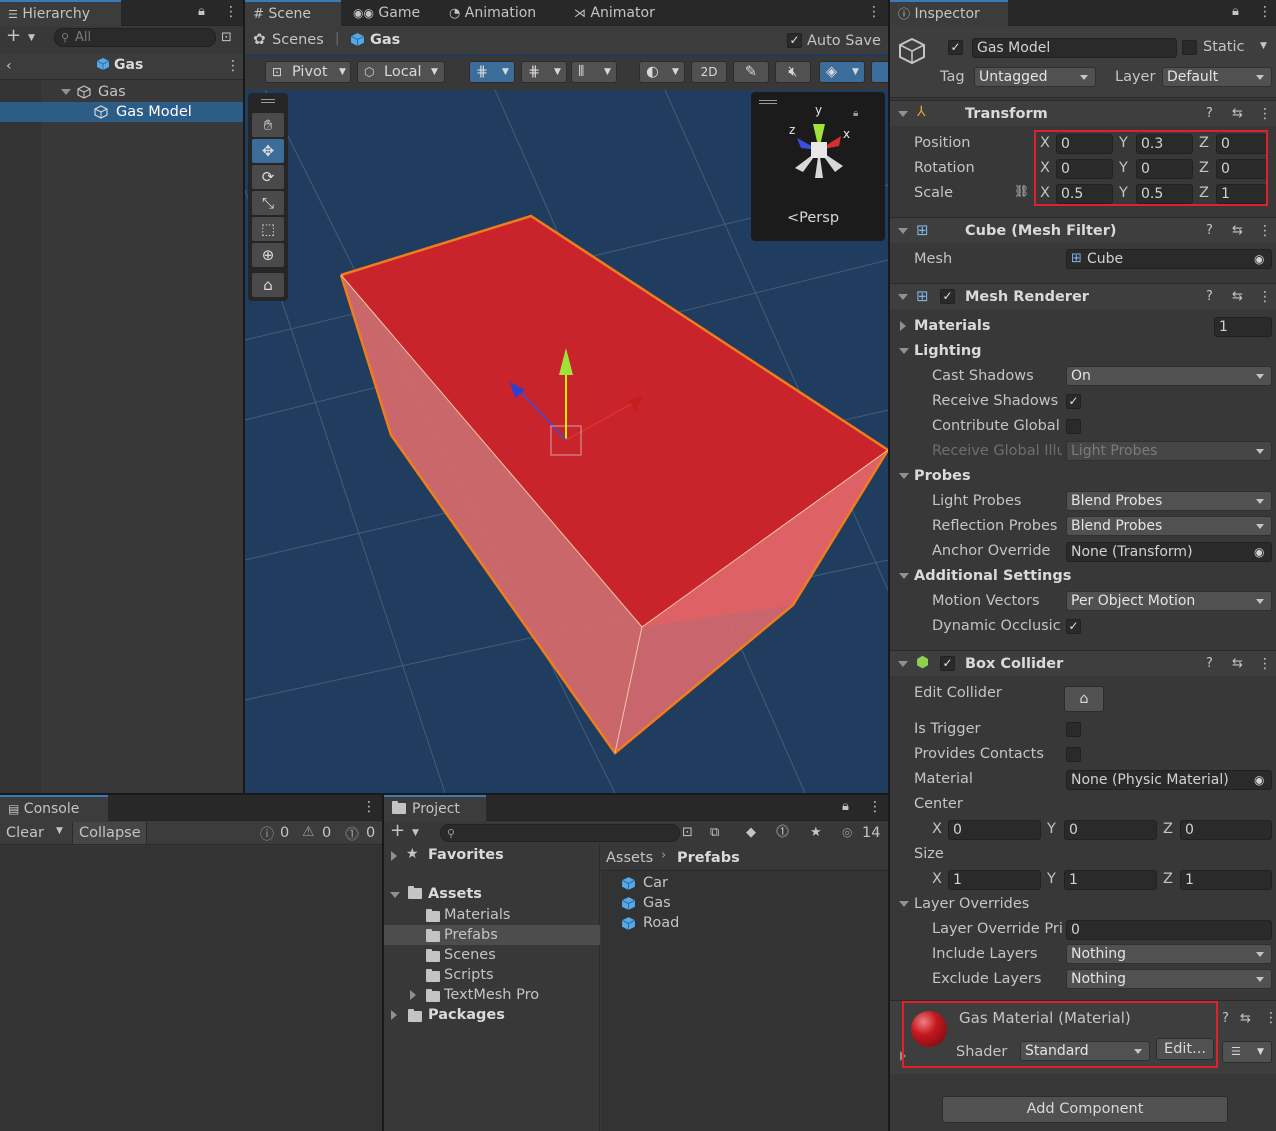  What do you see at coordinates (948, 351) in the screenshot?
I see `lighting-label: Lighting` at bounding box center [948, 351].